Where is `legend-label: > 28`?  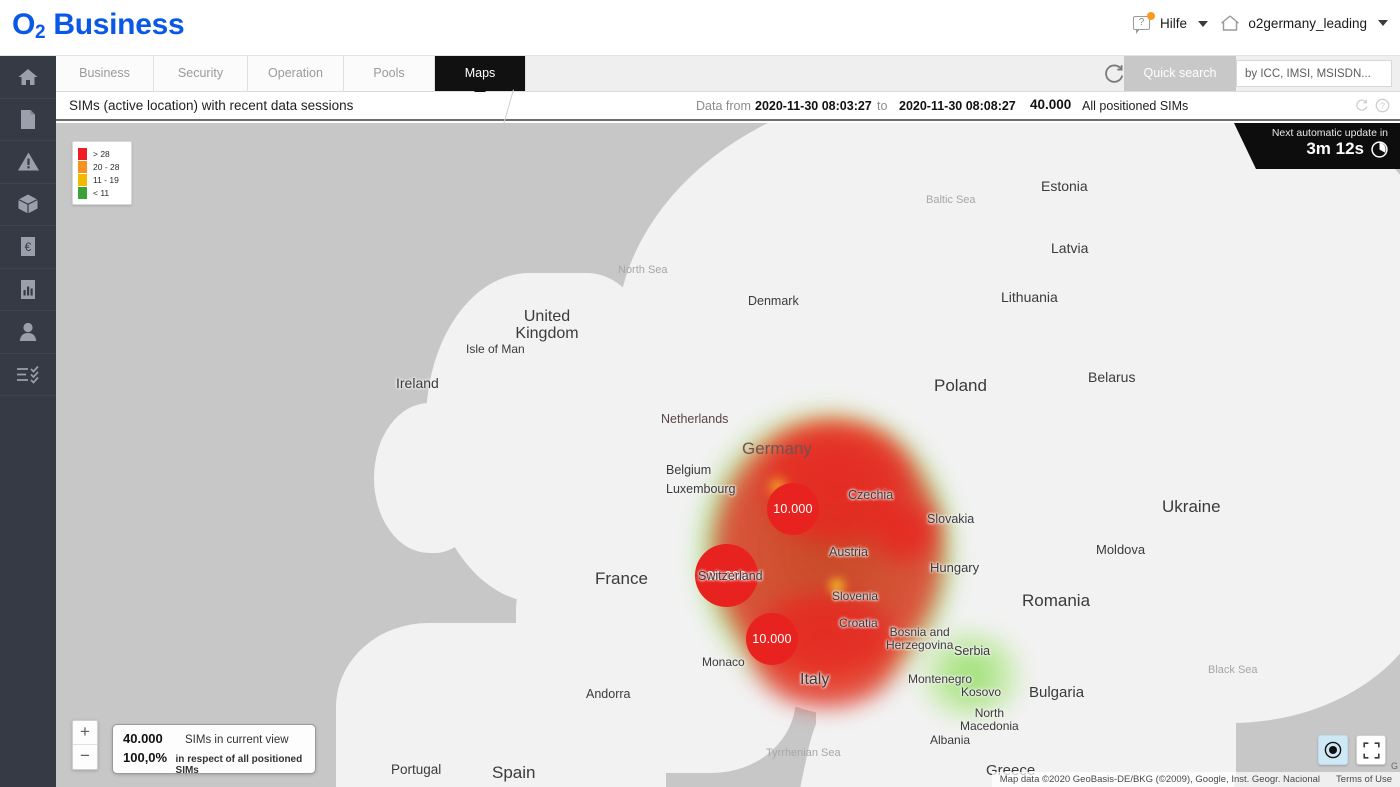 legend-label: > 28 is located at coordinates (101, 153).